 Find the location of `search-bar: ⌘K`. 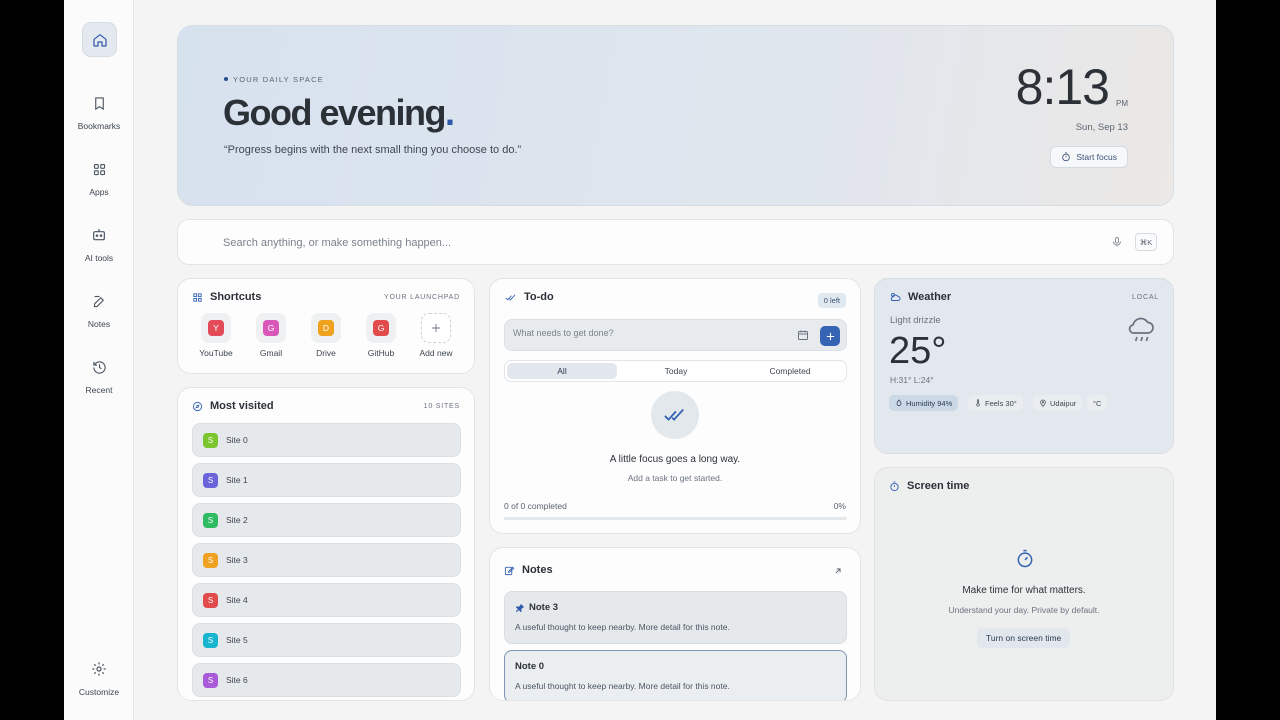

search-bar: ⌘K is located at coordinates (675, 242).